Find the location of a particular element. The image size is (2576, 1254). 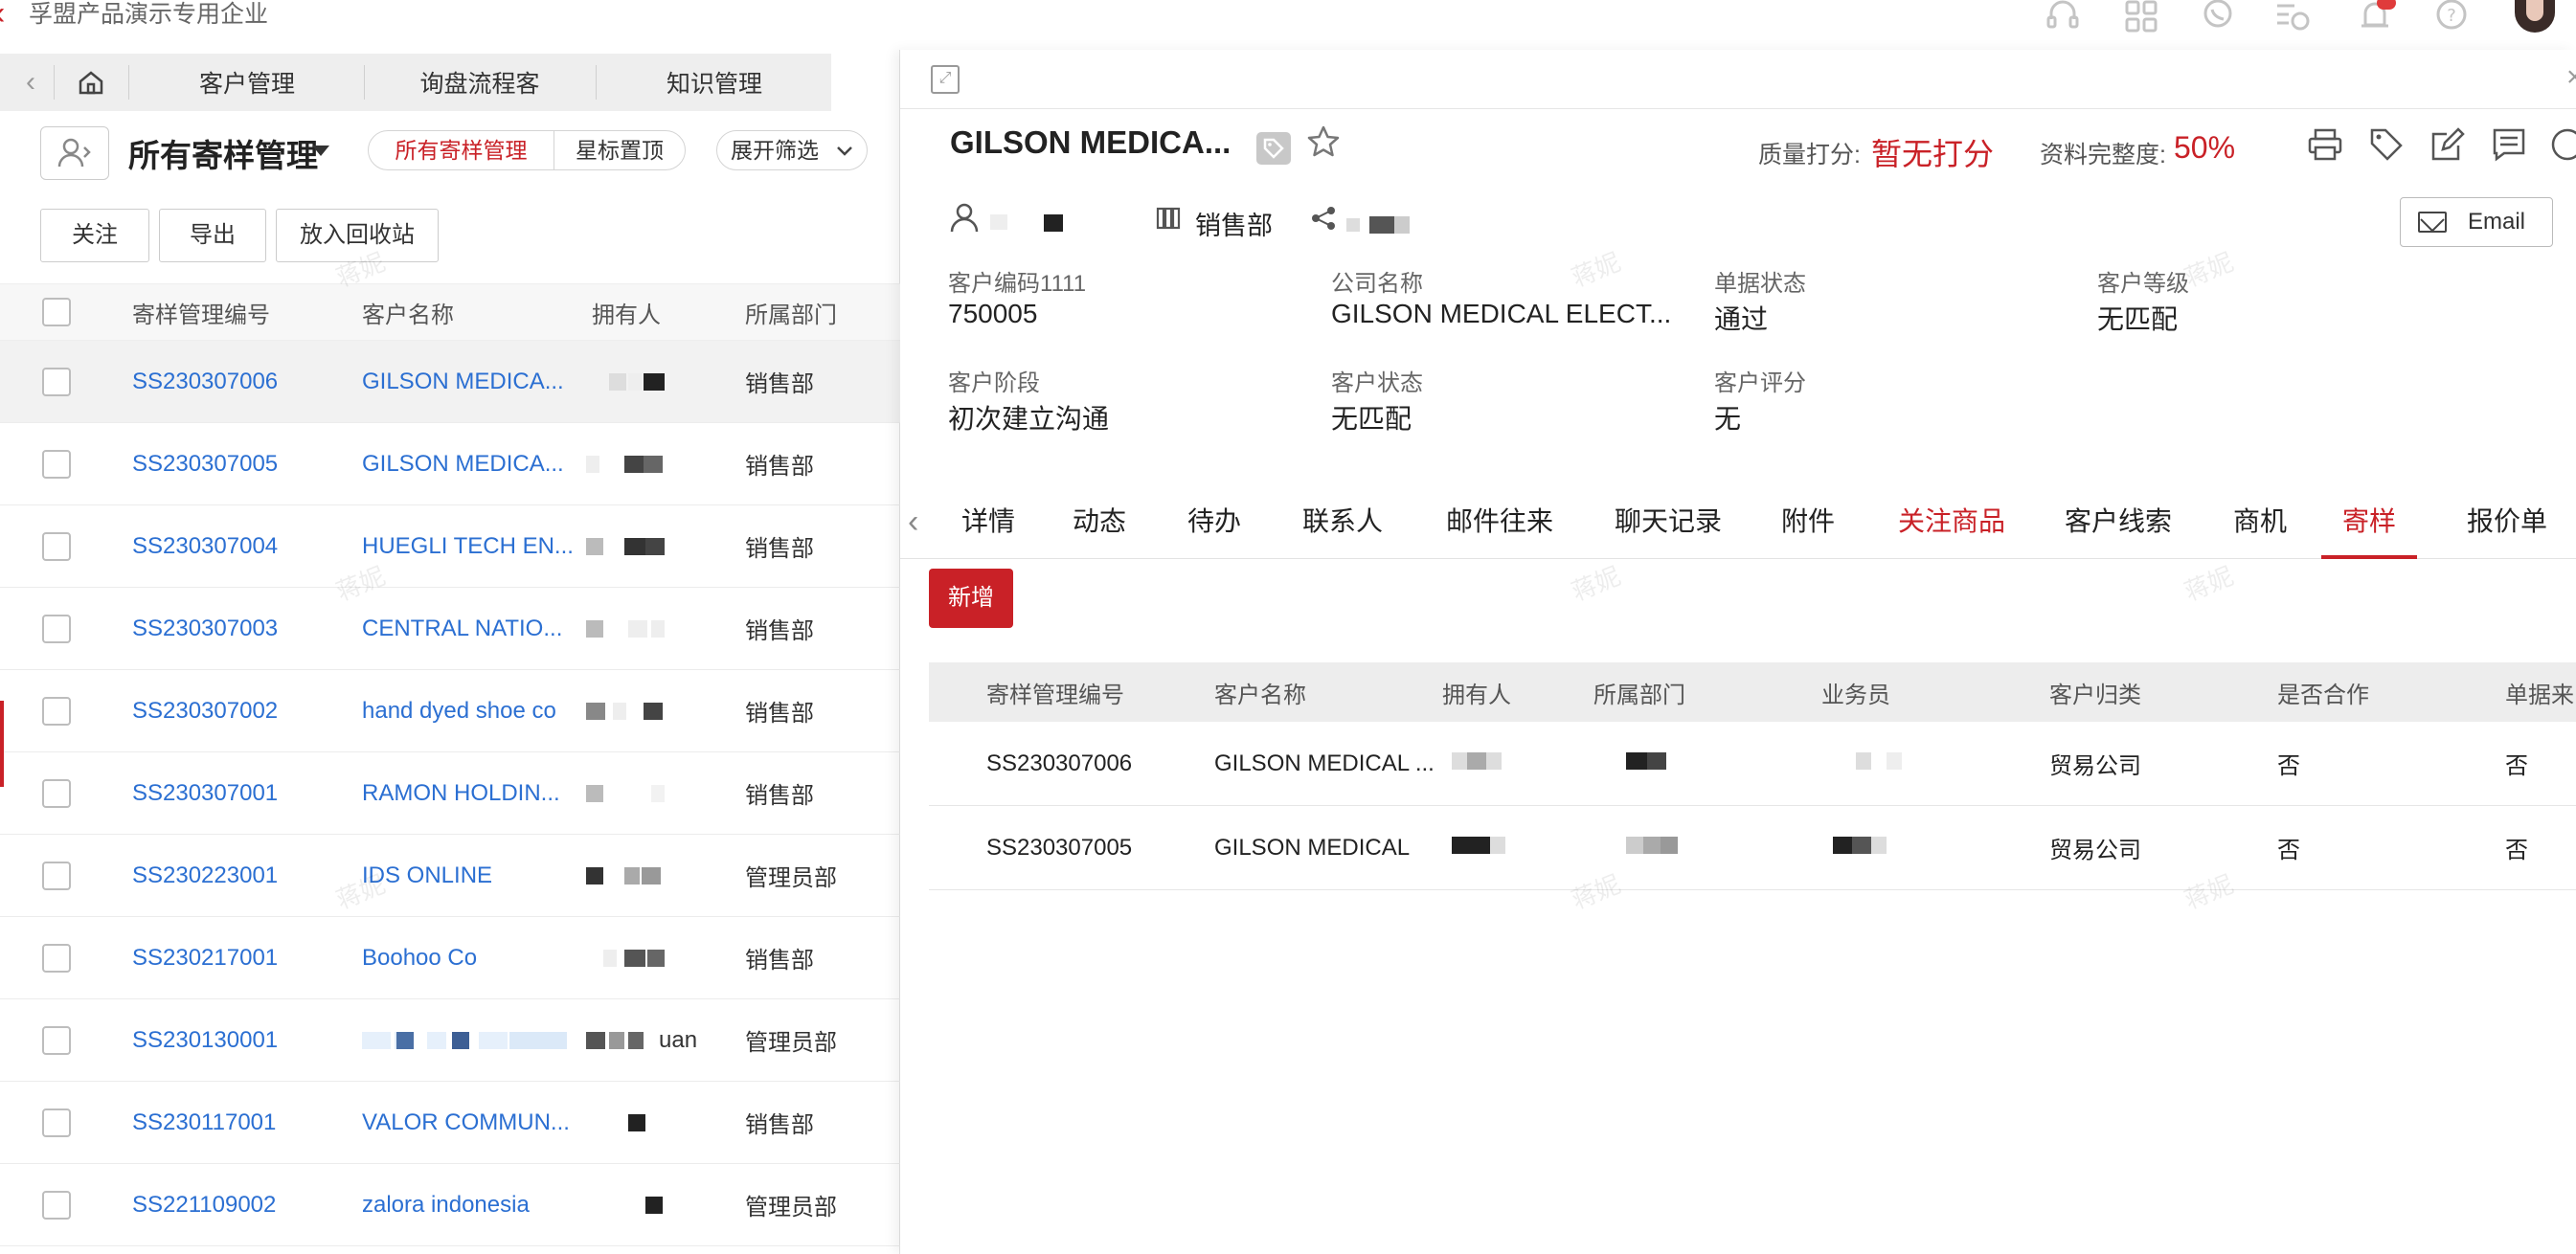

table-row: SS230307005 GILSON MEDICA... 销售部 is located at coordinates (450, 464).